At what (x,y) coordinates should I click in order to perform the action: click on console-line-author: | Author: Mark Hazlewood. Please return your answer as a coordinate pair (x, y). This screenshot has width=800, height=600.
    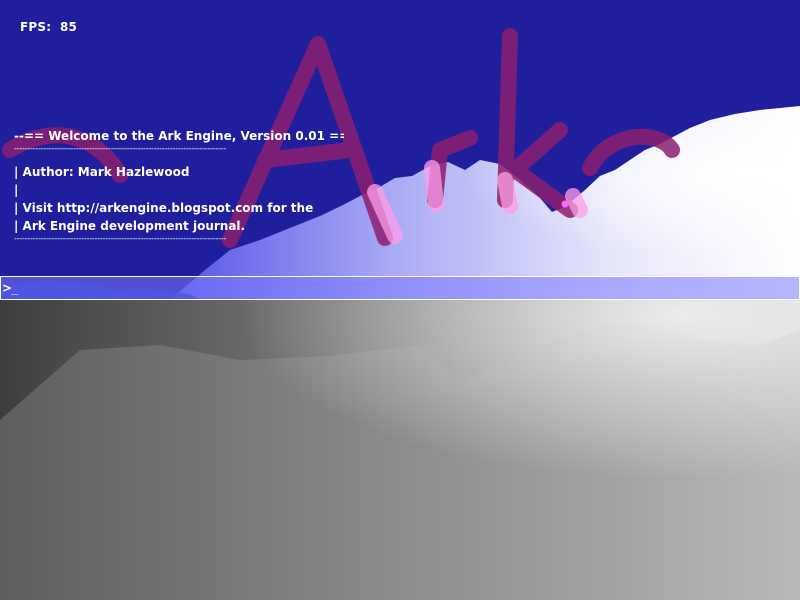
    Looking at the image, I should click on (102, 172).